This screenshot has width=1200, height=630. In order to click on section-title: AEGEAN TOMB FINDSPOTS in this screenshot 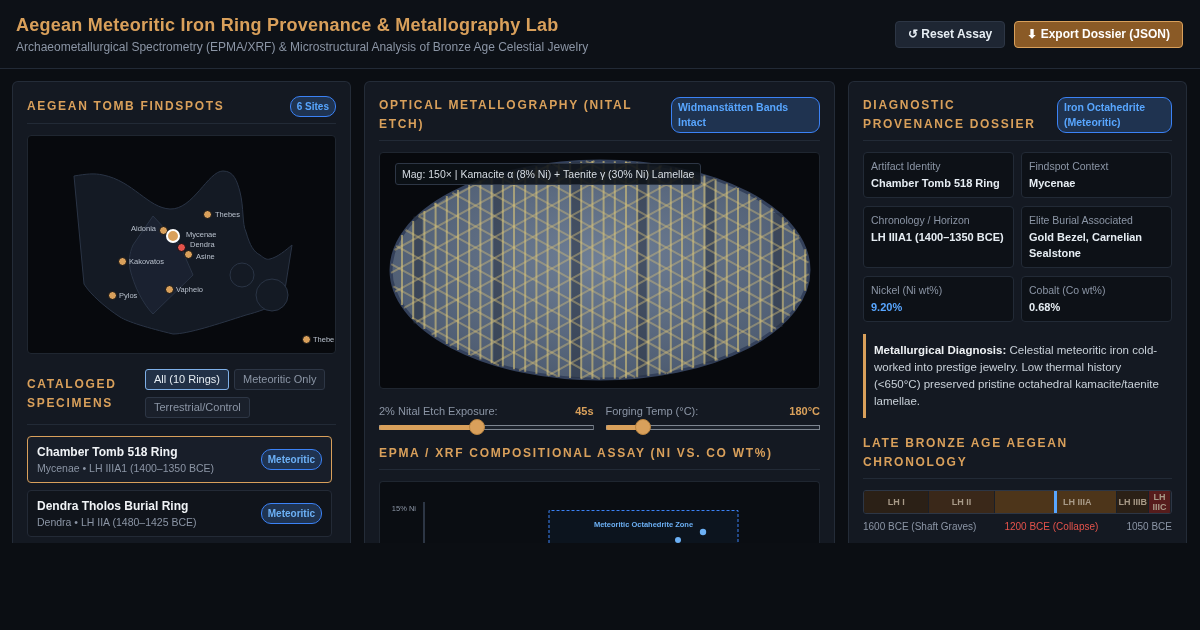, I will do `click(126, 106)`.